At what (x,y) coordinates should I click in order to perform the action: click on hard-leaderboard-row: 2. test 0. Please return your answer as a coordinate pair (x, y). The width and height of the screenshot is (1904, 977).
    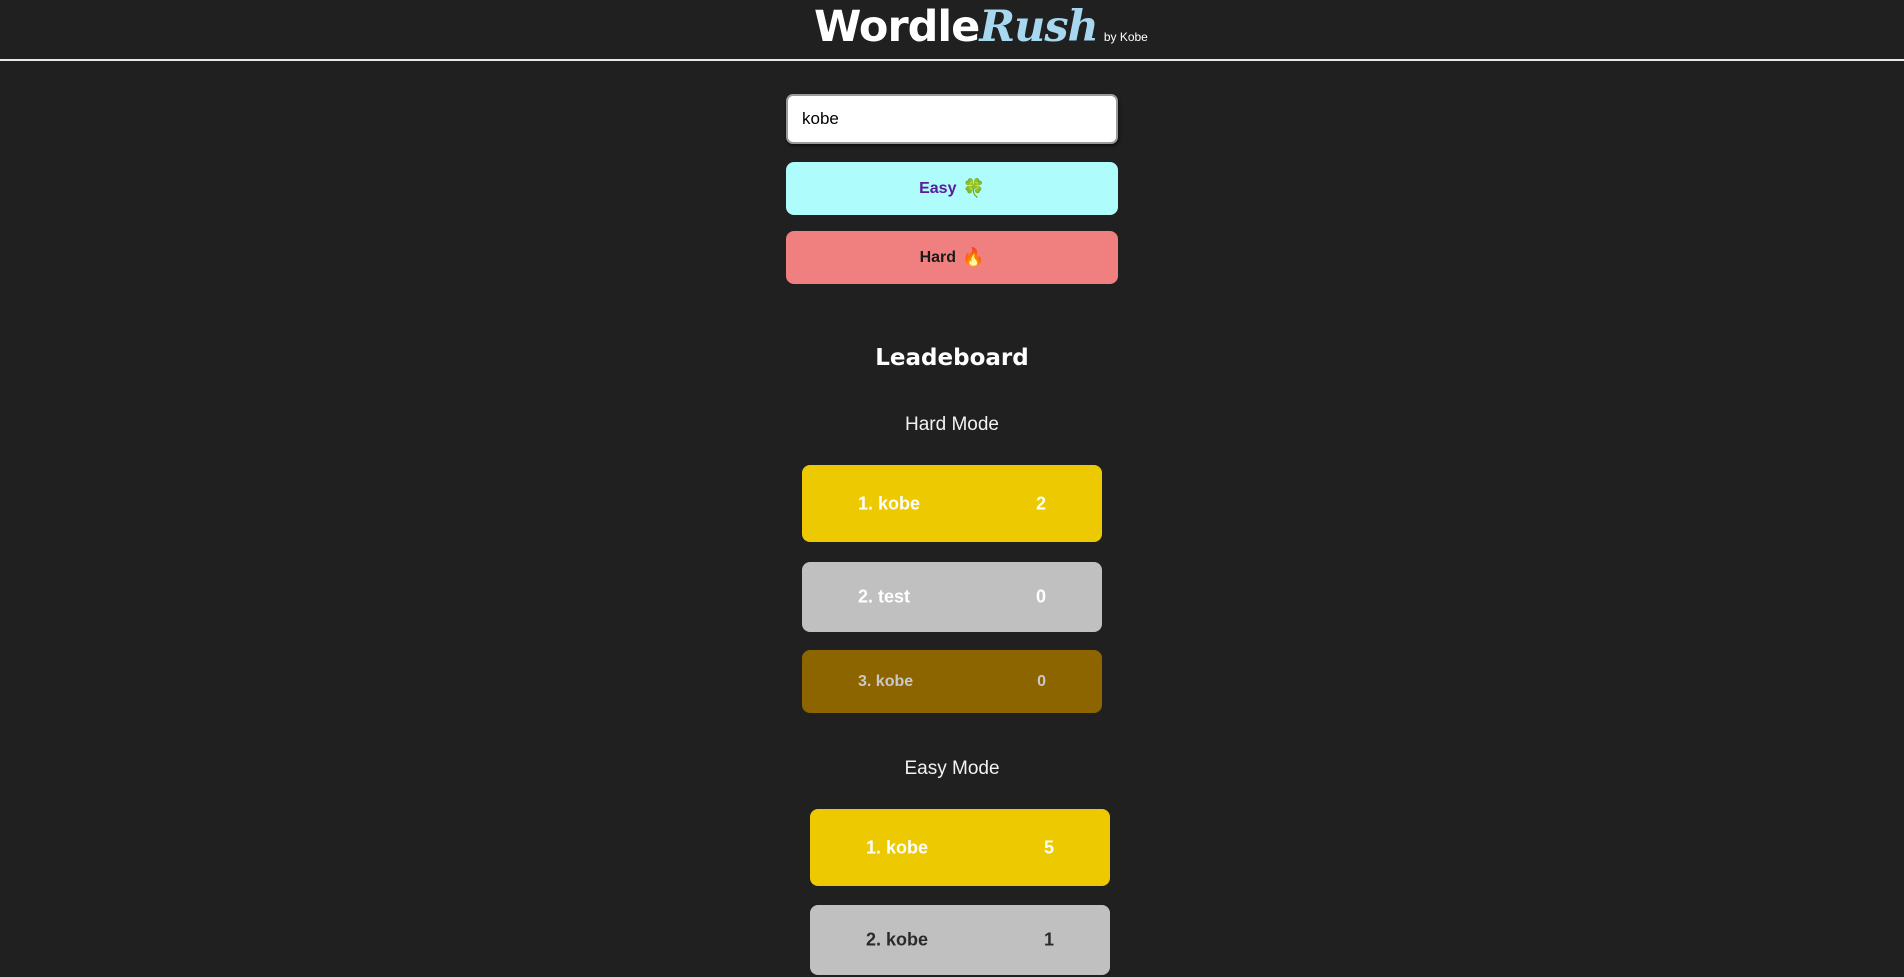
    Looking at the image, I should click on (952, 597).